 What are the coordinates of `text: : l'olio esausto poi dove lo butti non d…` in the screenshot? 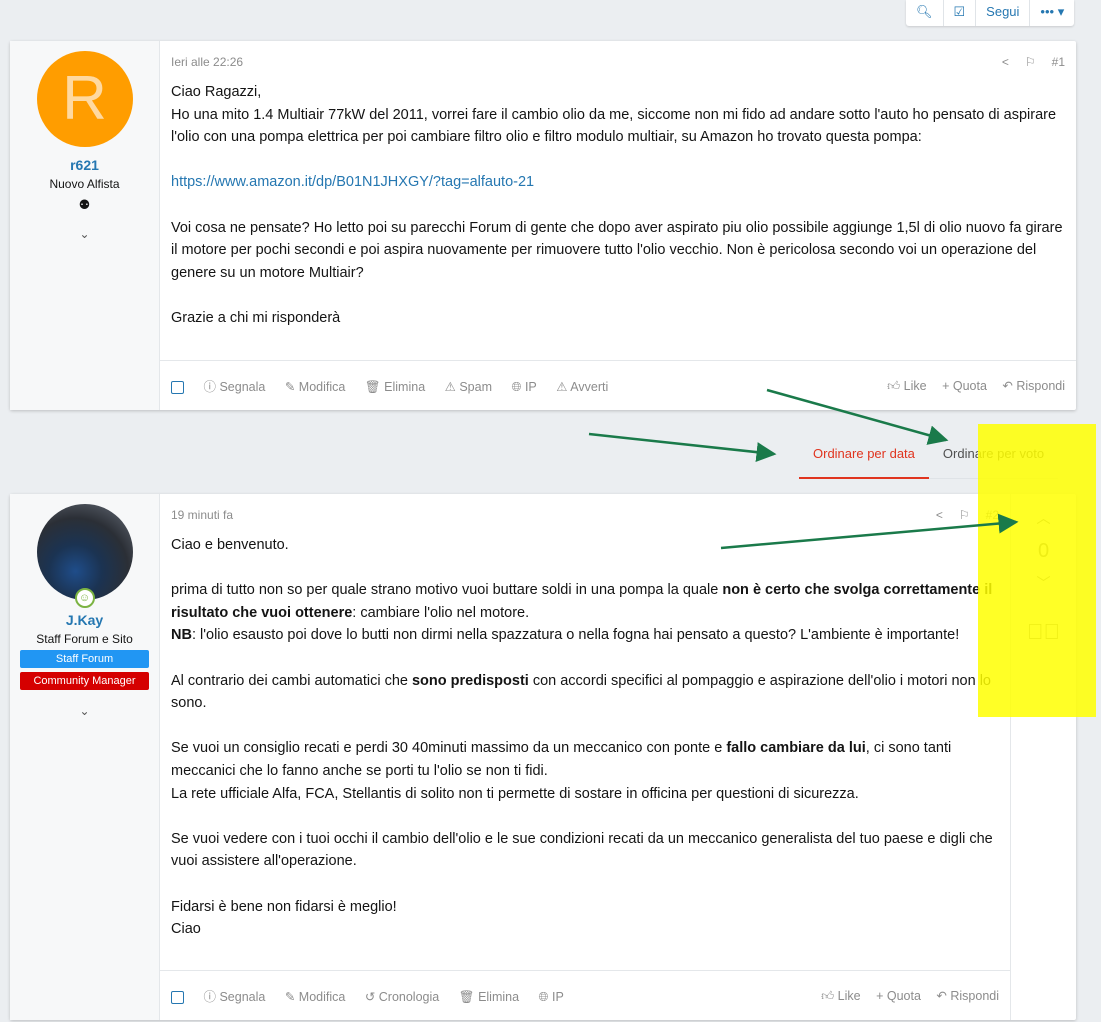 It's located at (575, 635).